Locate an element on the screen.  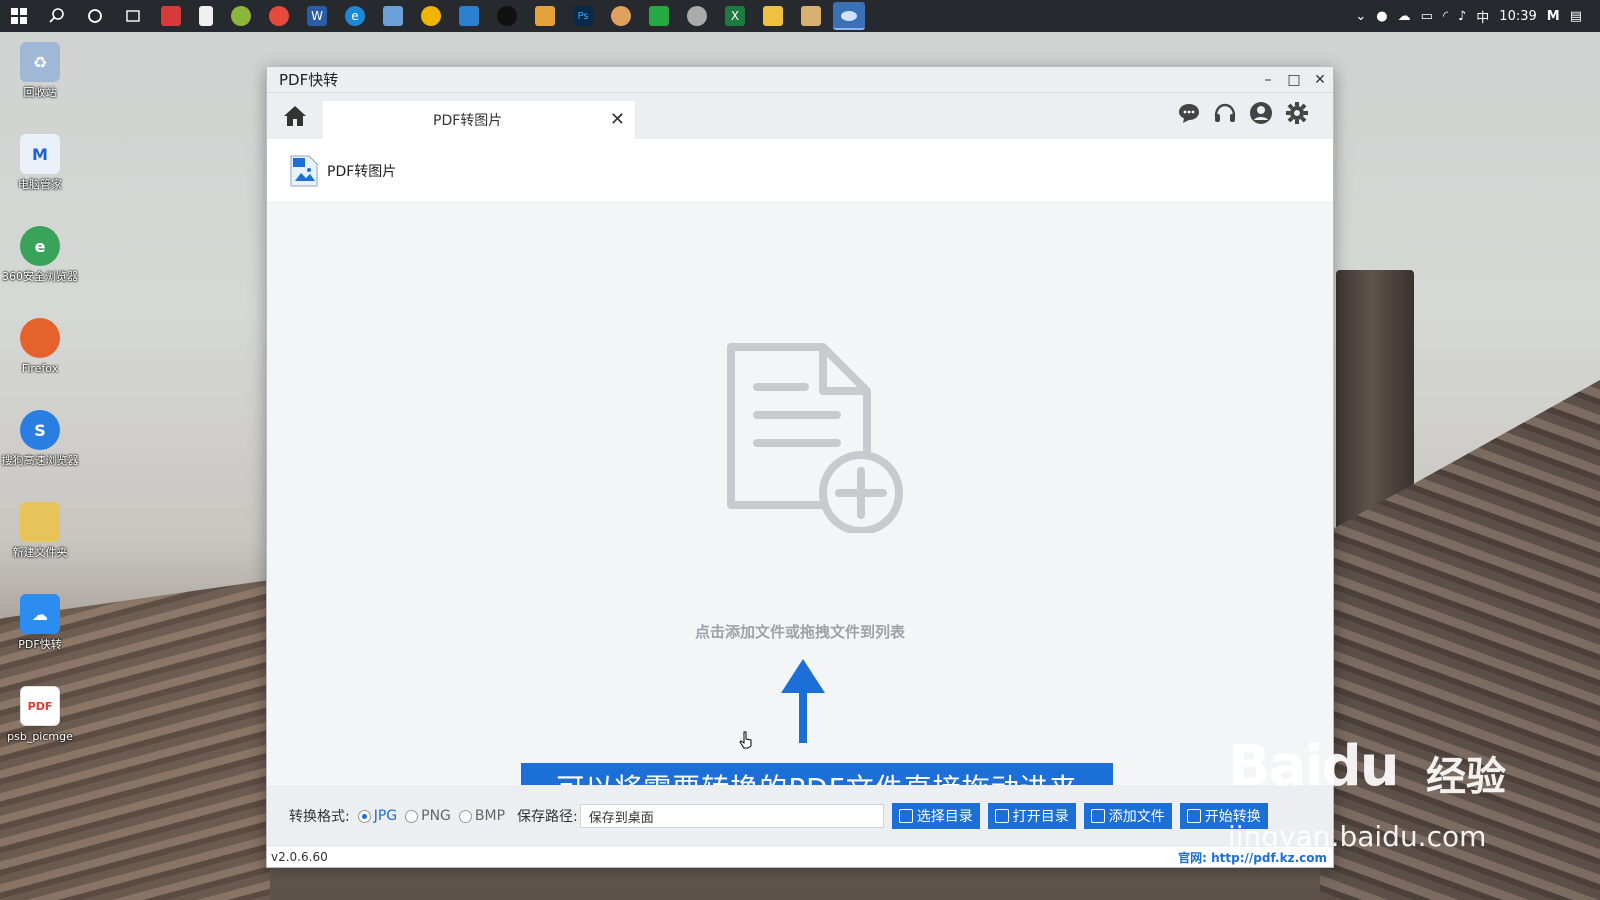
button-label: 打开目录 is located at coordinates (1040, 817).